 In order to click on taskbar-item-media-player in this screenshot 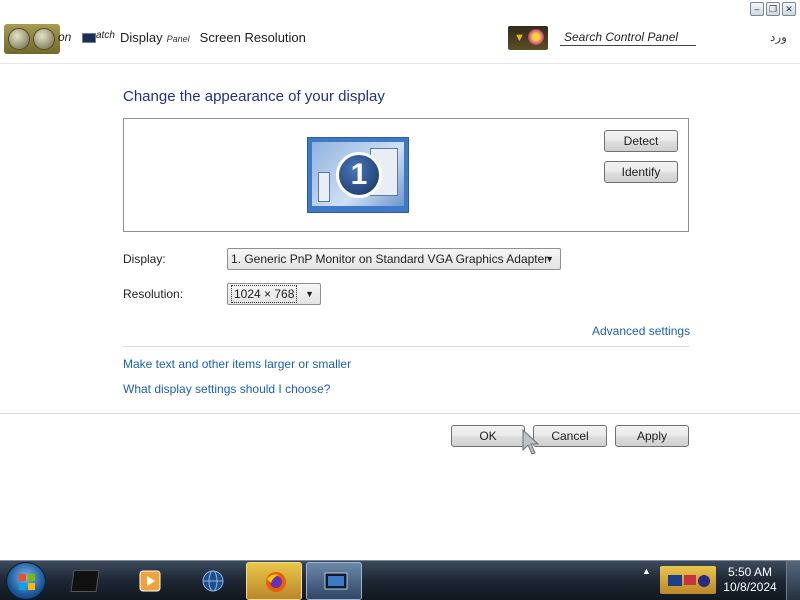, I will do `click(150, 581)`.